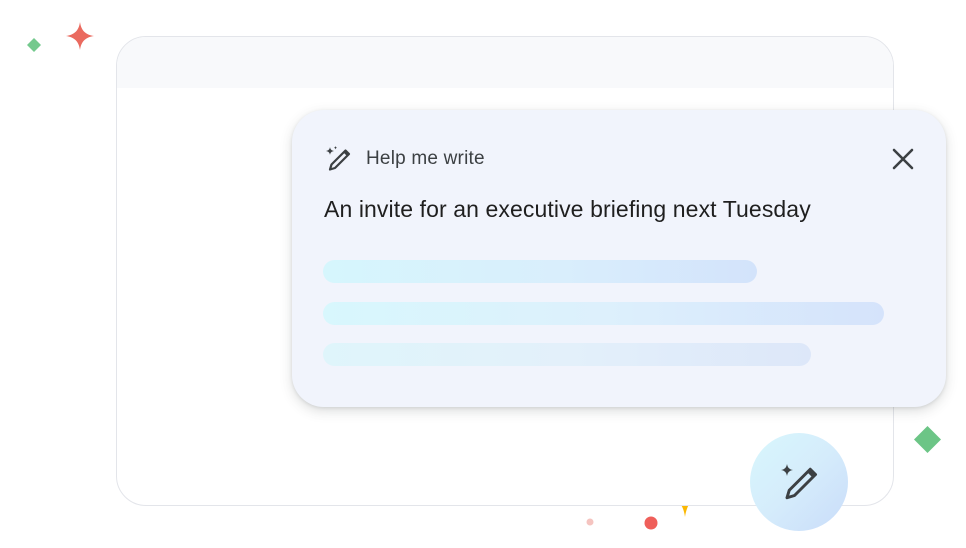 The width and height of the screenshot is (966, 548). Describe the element at coordinates (425, 158) in the screenshot. I see `card-title: Help me write` at that location.